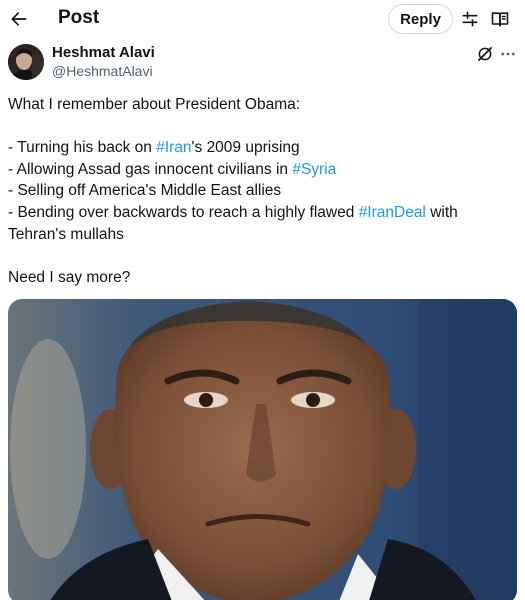 This screenshot has width=525, height=600. I want to click on filter-button, so click(470, 19).